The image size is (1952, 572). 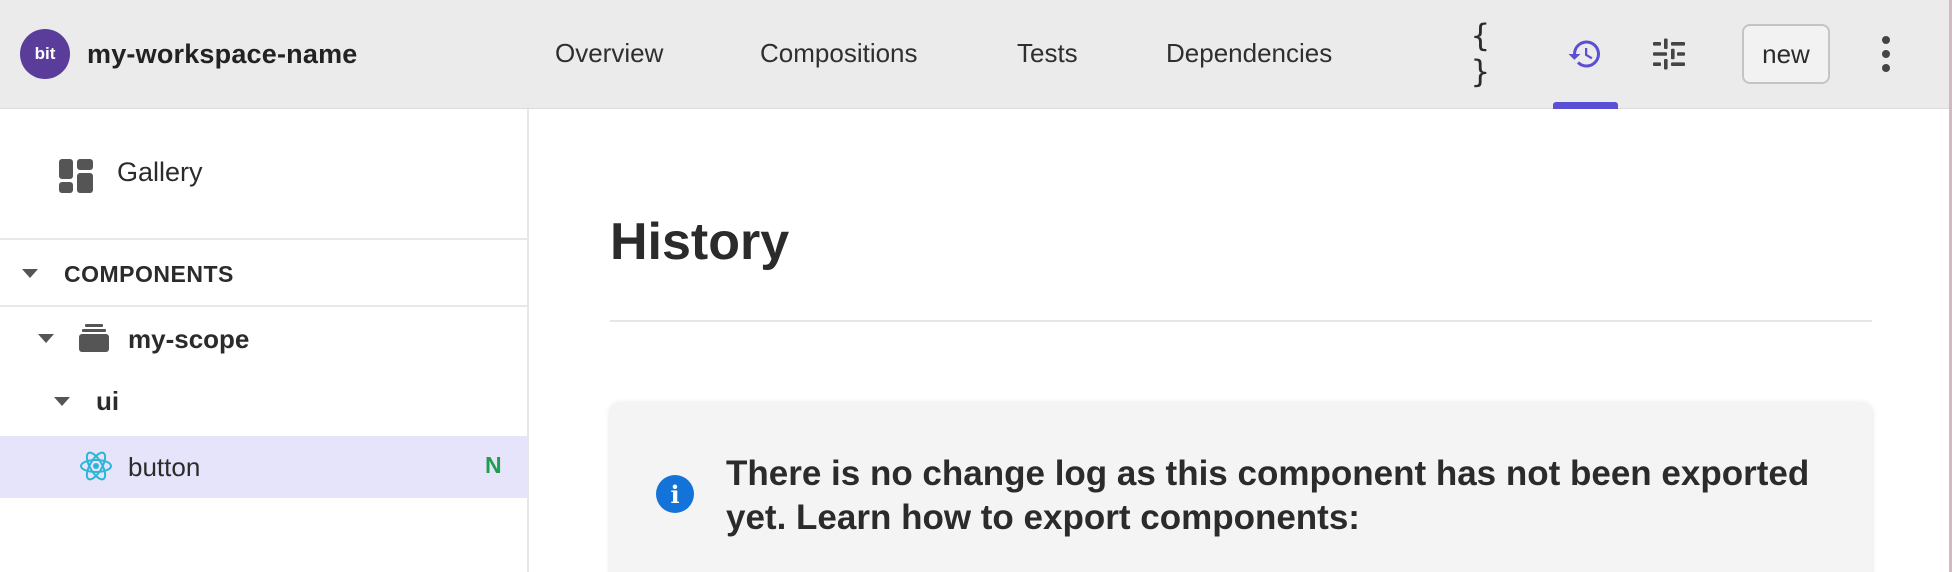 I want to click on tab-compositions: Compositions, so click(x=839, y=53).